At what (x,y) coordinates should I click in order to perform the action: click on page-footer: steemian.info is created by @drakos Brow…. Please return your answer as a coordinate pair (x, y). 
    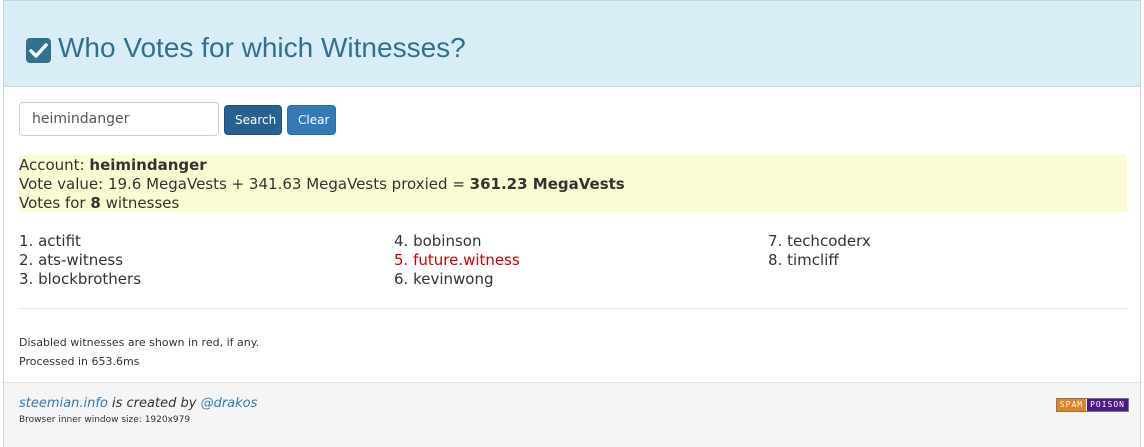
    Looking at the image, I should click on (572, 414).